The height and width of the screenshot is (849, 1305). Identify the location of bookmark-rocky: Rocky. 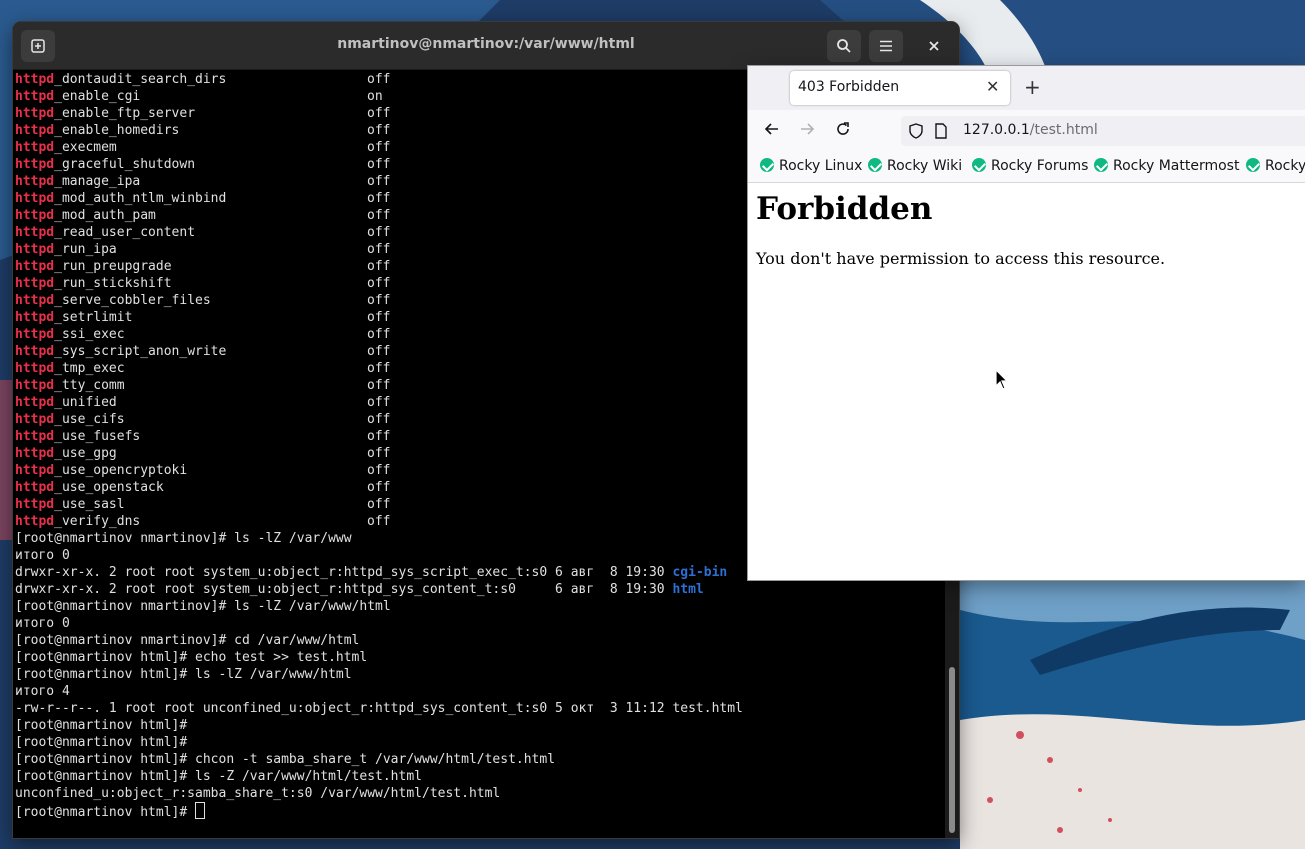
(1275, 166).